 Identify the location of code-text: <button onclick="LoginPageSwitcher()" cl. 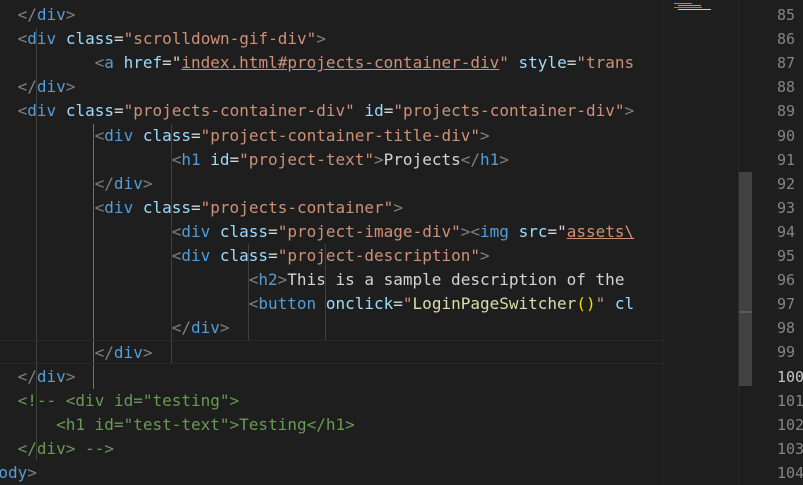
(441, 304).